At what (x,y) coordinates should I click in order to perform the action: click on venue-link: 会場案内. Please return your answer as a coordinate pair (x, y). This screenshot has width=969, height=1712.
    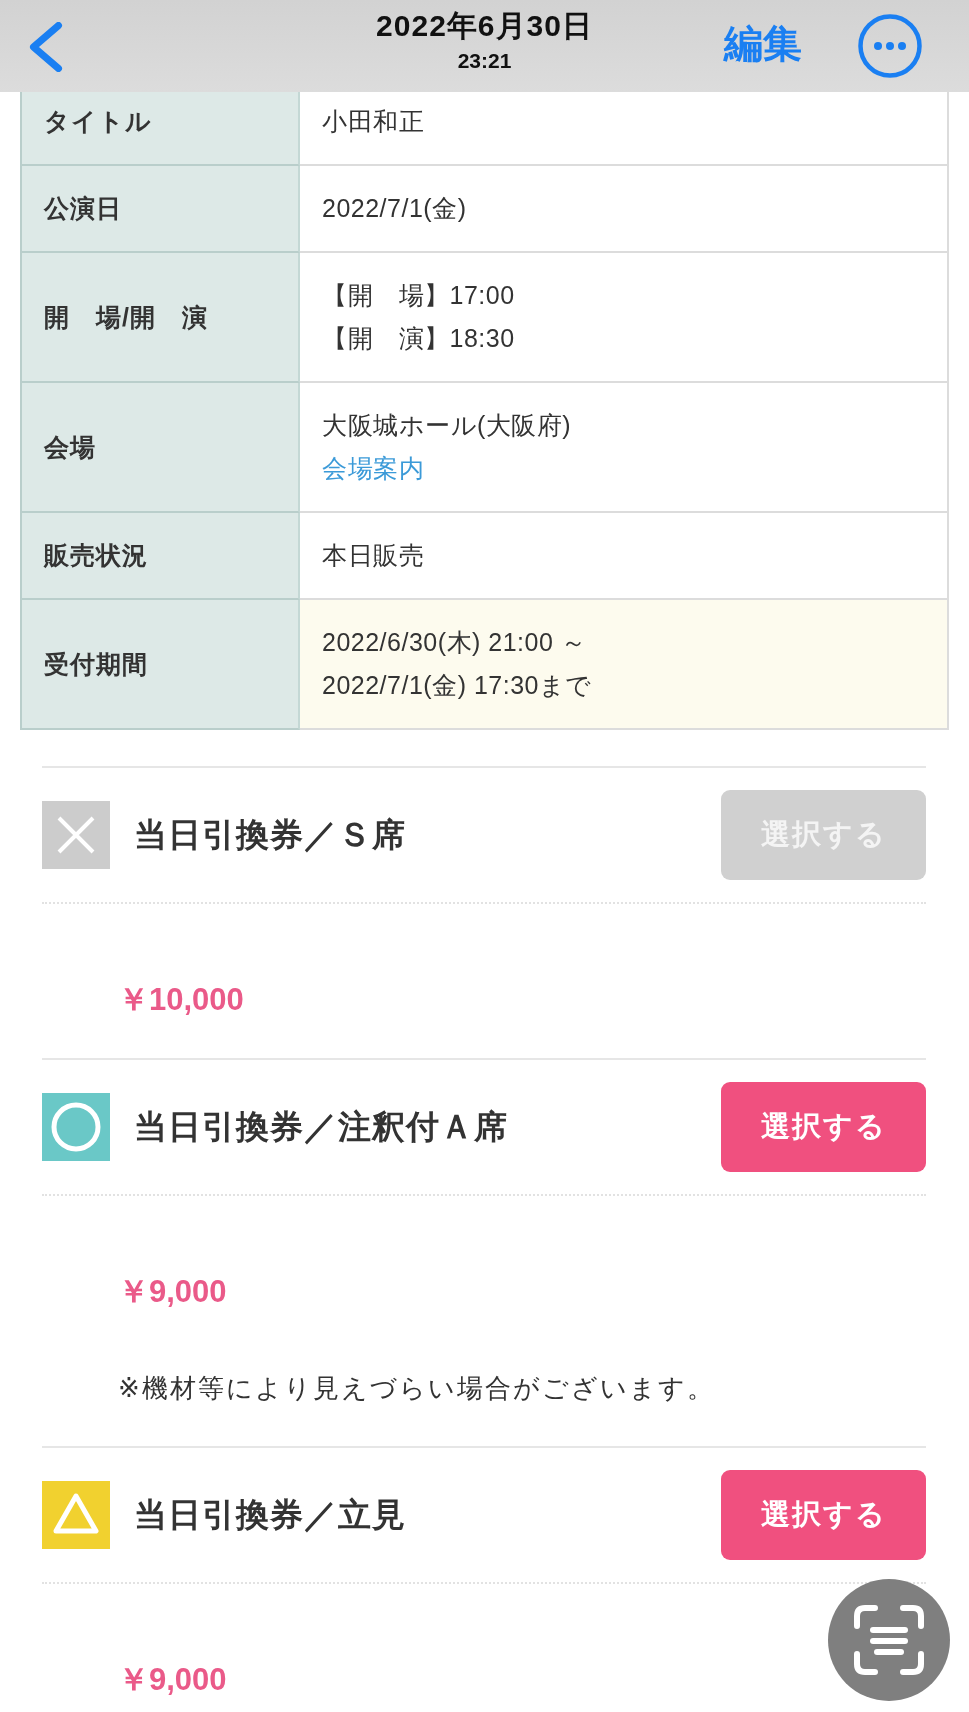
    Looking at the image, I should click on (373, 468).